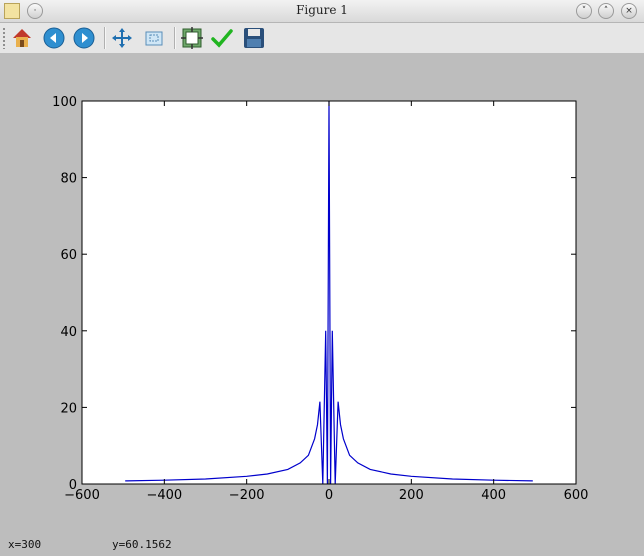 The height and width of the screenshot is (556, 644). What do you see at coordinates (411, 495) in the screenshot?
I see `x-tick-label: 200` at bounding box center [411, 495].